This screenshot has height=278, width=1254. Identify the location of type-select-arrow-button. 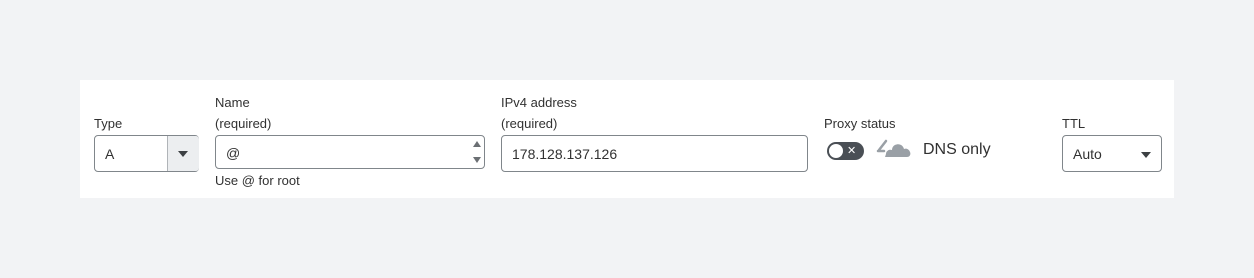
(183, 153).